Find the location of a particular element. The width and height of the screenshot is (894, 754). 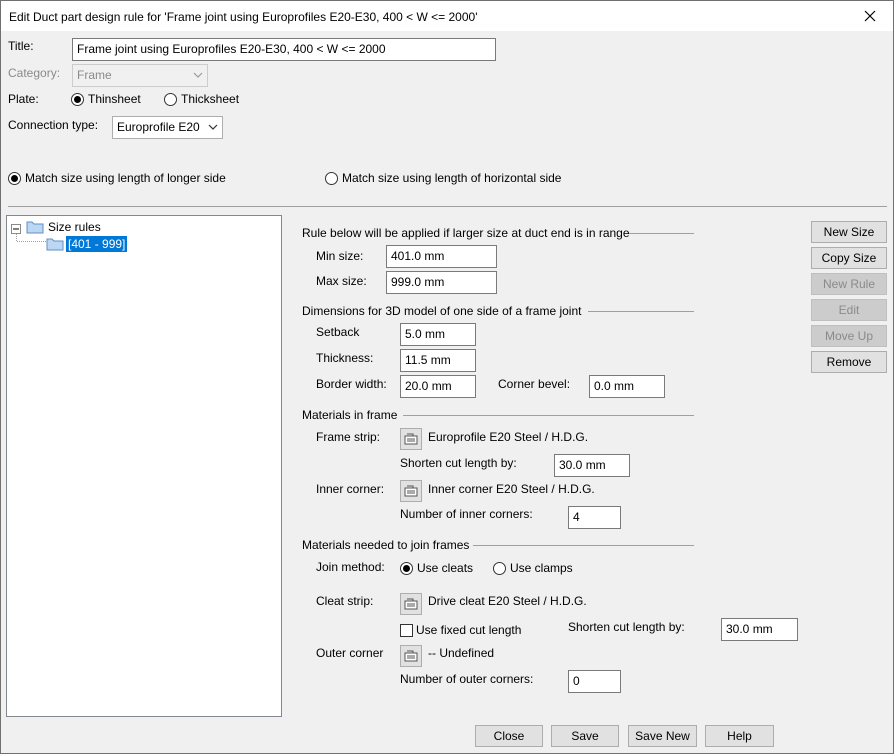

plate-label: Plate: is located at coordinates (23, 99).